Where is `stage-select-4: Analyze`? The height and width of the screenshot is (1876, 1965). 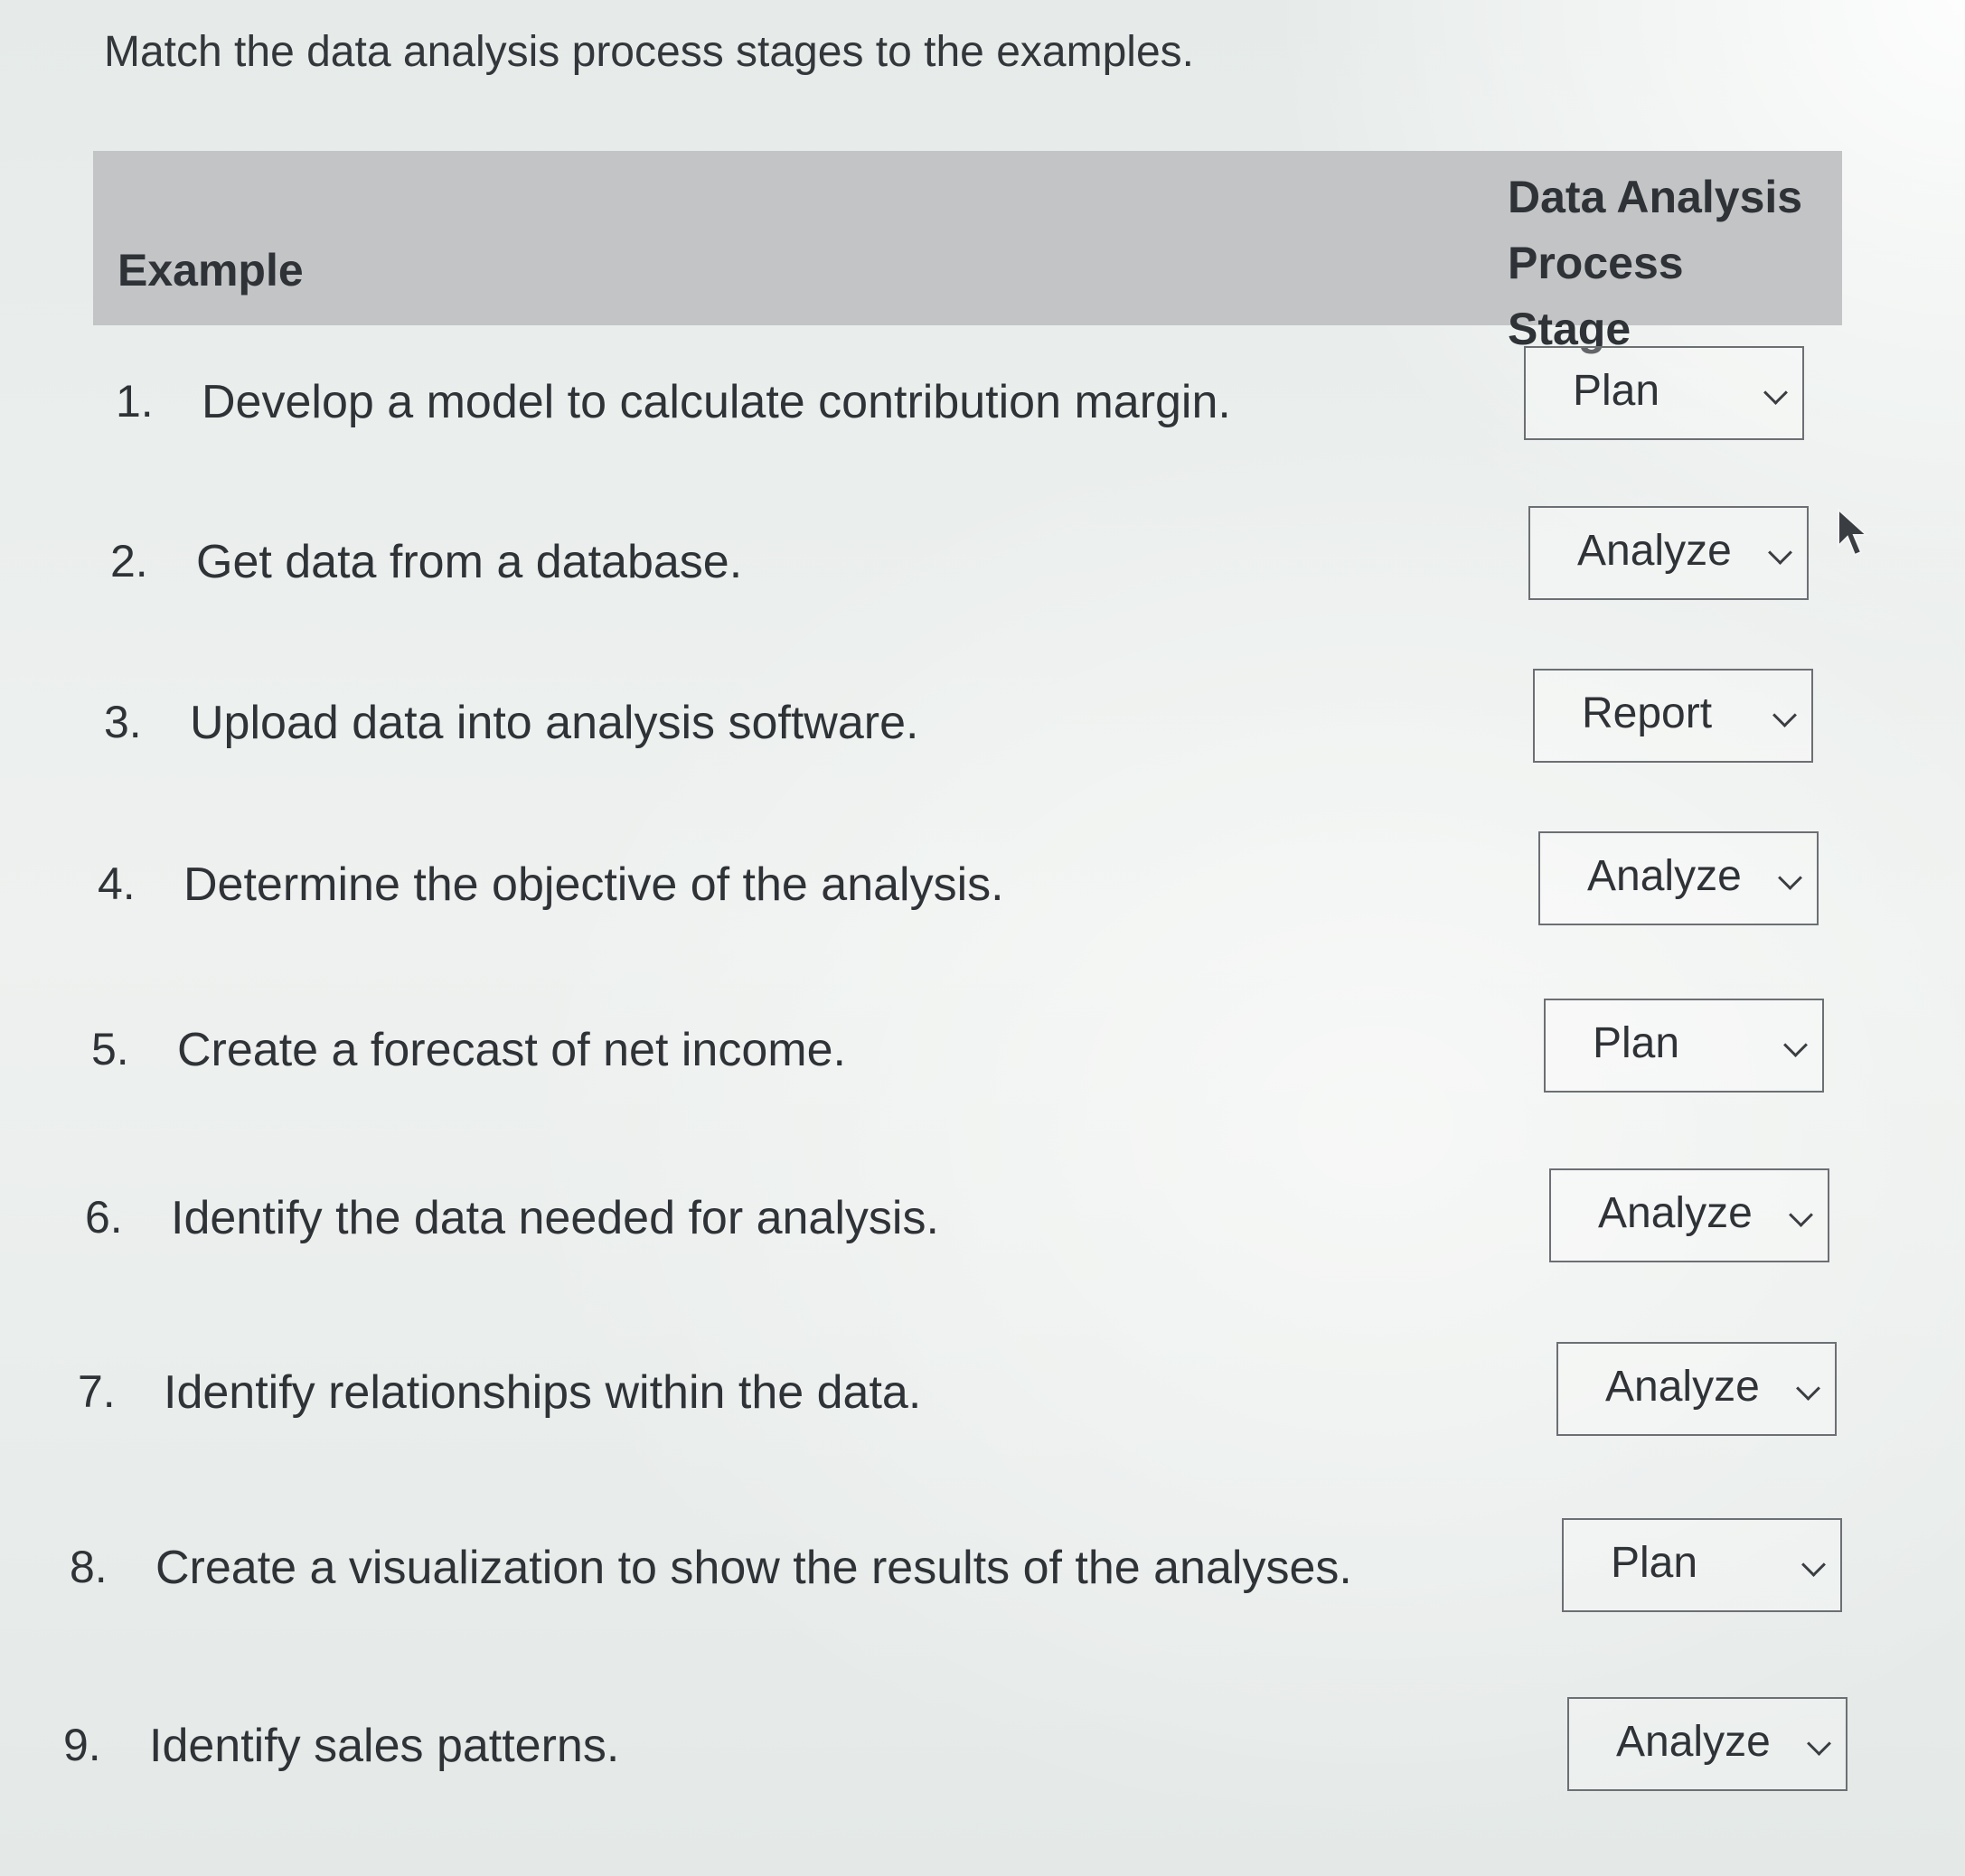
stage-select-4: Analyze is located at coordinates (1678, 878).